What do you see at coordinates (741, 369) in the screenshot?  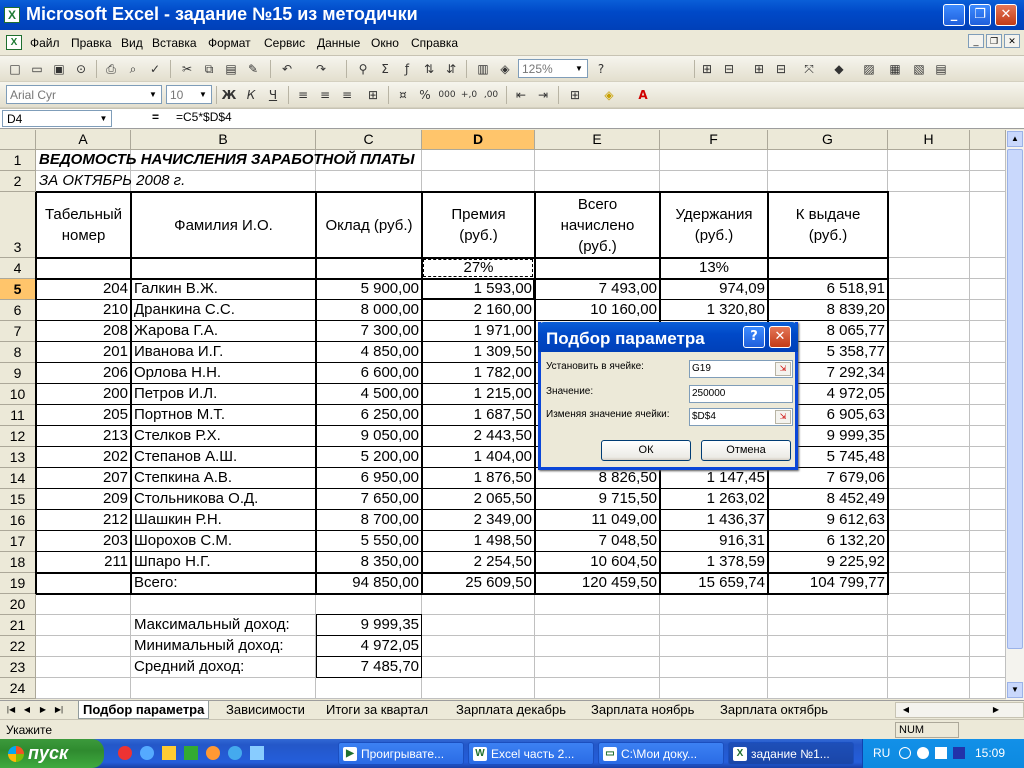 I see `set-cell-input: G19 ⇲` at bounding box center [741, 369].